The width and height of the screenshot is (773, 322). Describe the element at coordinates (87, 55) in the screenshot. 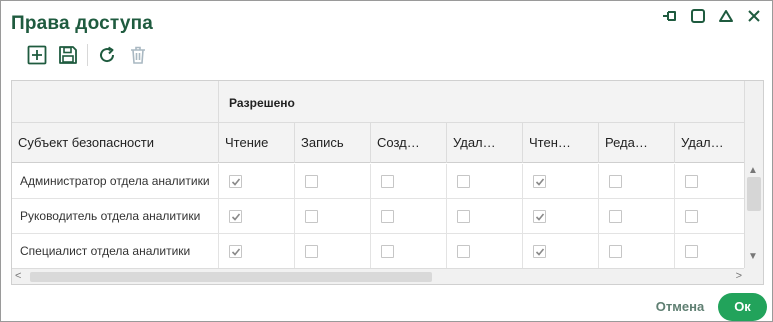

I see `toolbar-separator` at that location.